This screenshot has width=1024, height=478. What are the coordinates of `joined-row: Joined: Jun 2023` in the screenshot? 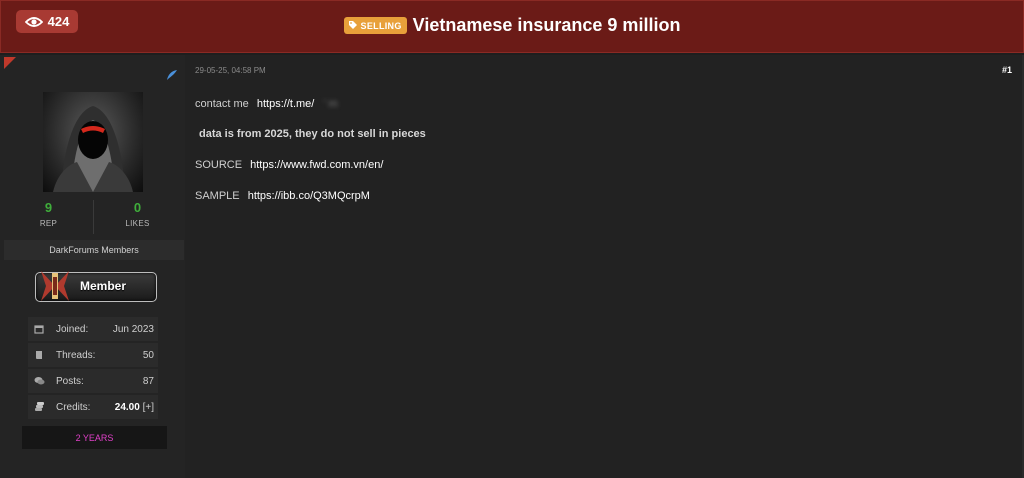 It's located at (93, 329).